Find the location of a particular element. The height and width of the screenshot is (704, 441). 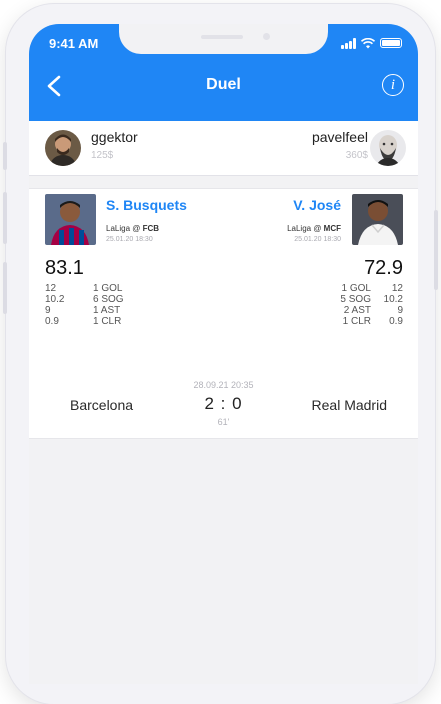

stat-label: 6 SOG is located at coordinates (108, 299).